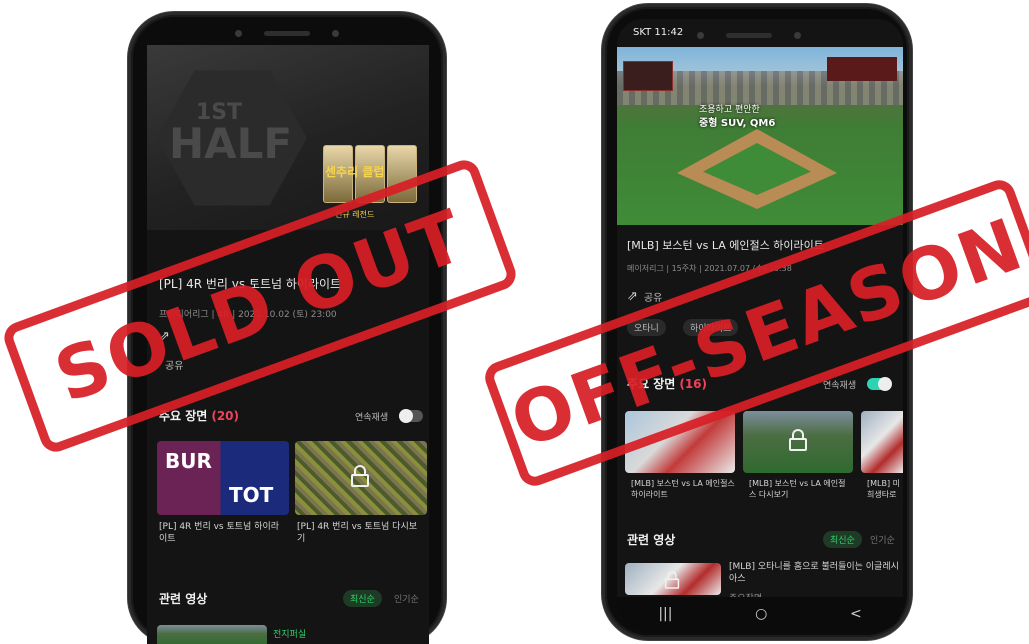  I want to click on android-nav-bar: ||| ○ <, so click(760, 614).